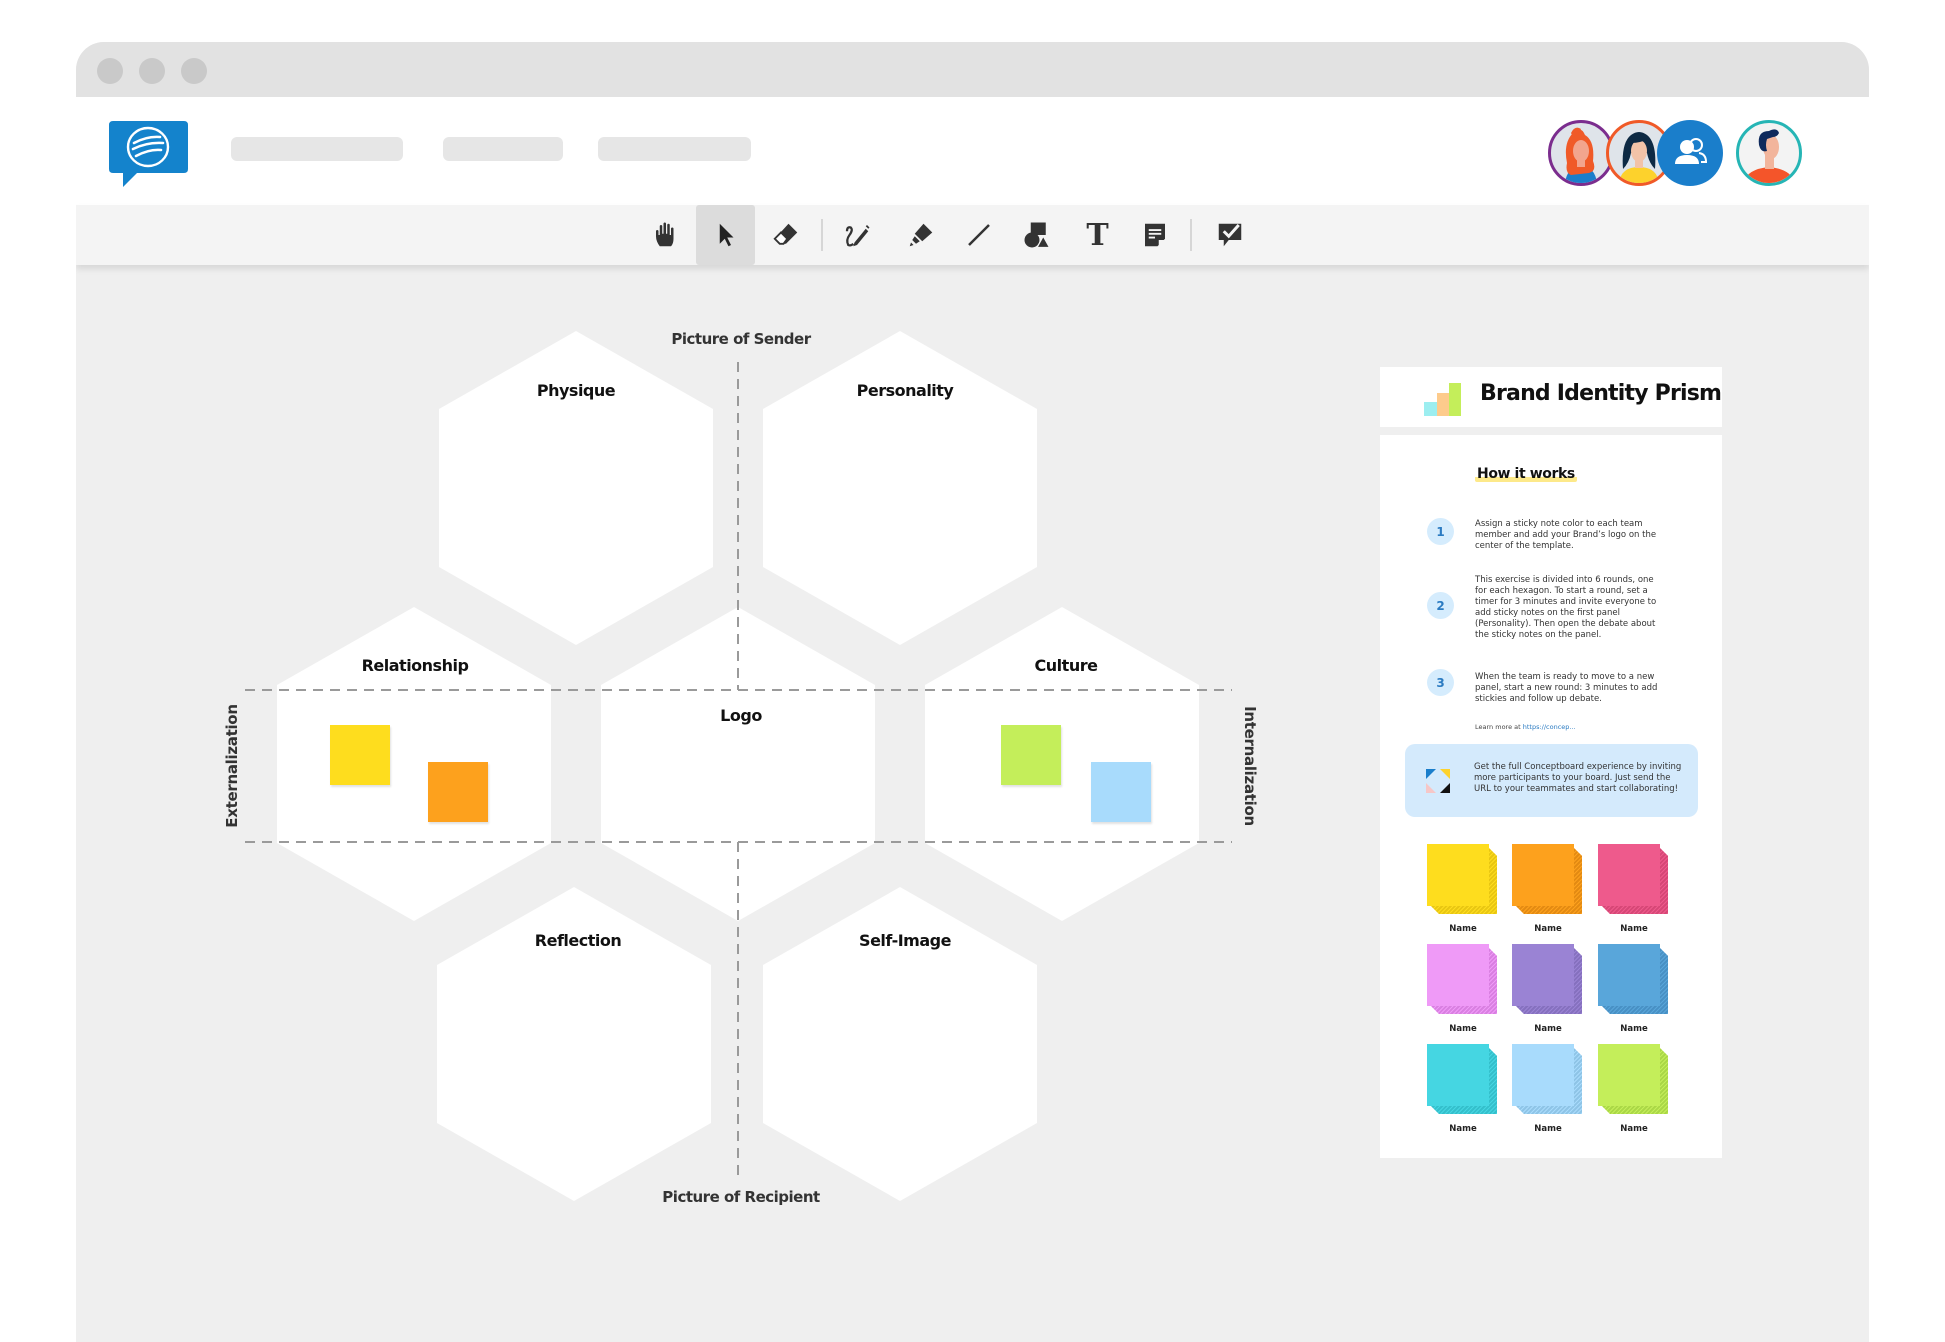 This screenshot has height=1342, width=1945. What do you see at coordinates (900, 488) in the screenshot?
I see `hexagon-personality` at bounding box center [900, 488].